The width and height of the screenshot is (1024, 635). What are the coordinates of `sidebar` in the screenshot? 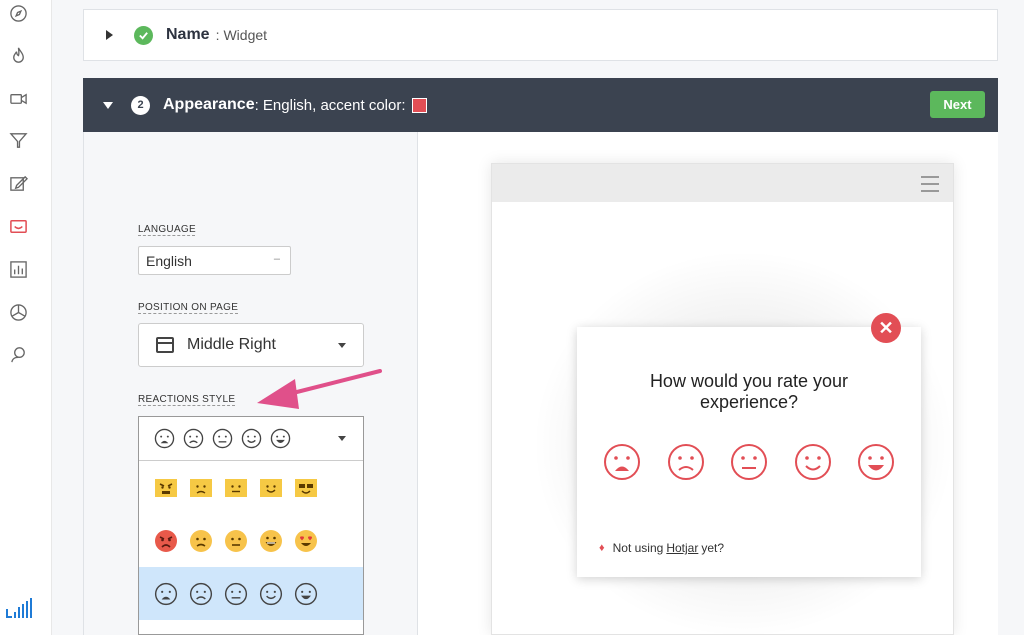 It's located at (26, 317).